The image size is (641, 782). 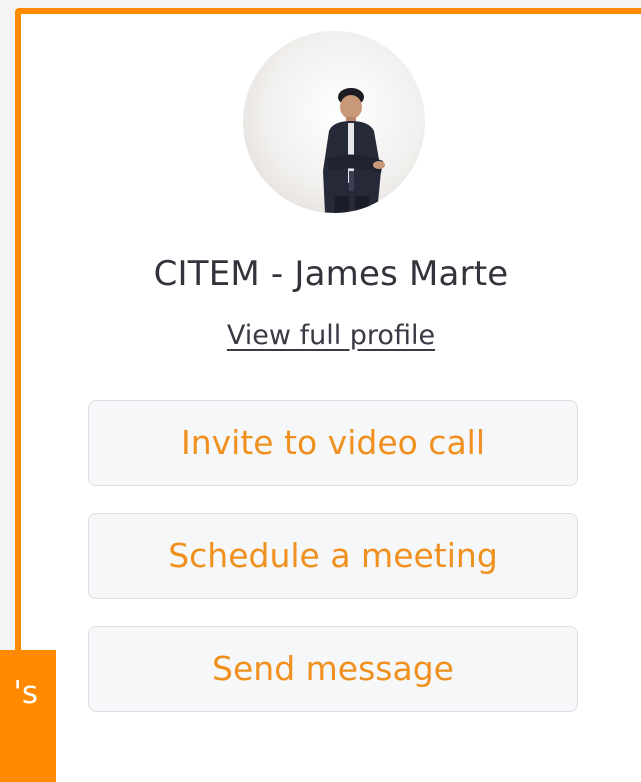 I want to click on schedule-meeting-button: Schedule a meeting, so click(x=333, y=556).